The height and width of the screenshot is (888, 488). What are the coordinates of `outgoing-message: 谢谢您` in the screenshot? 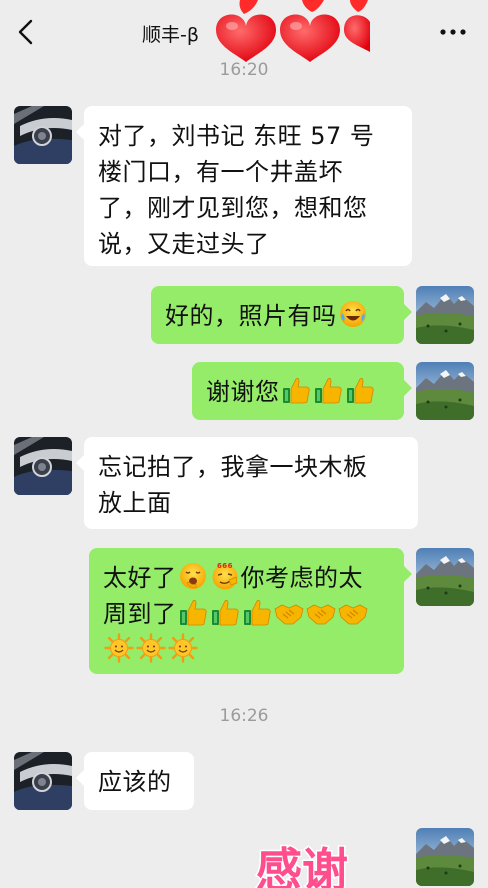 It's located at (302, 391).